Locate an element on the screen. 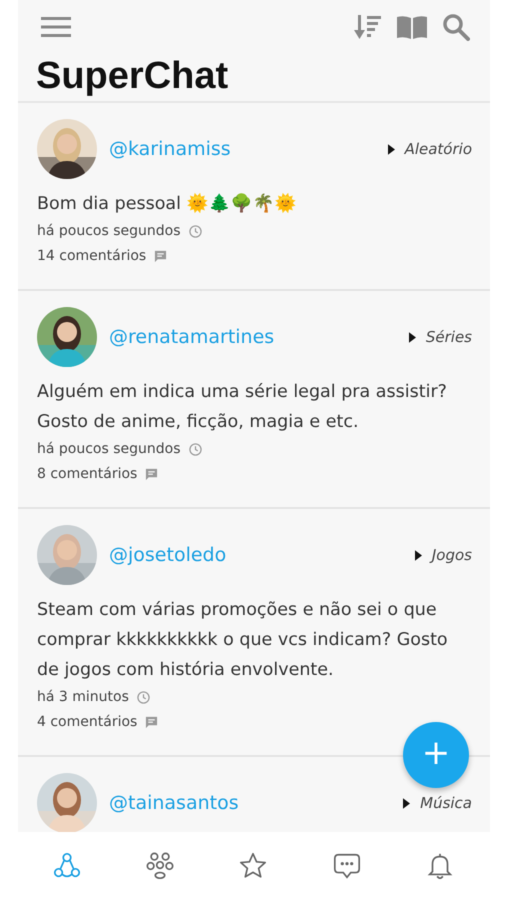 The image size is (507, 900). post-text: Bom dia pessoal 🌞🌲🌳🌴🌞 is located at coordinates (167, 204).